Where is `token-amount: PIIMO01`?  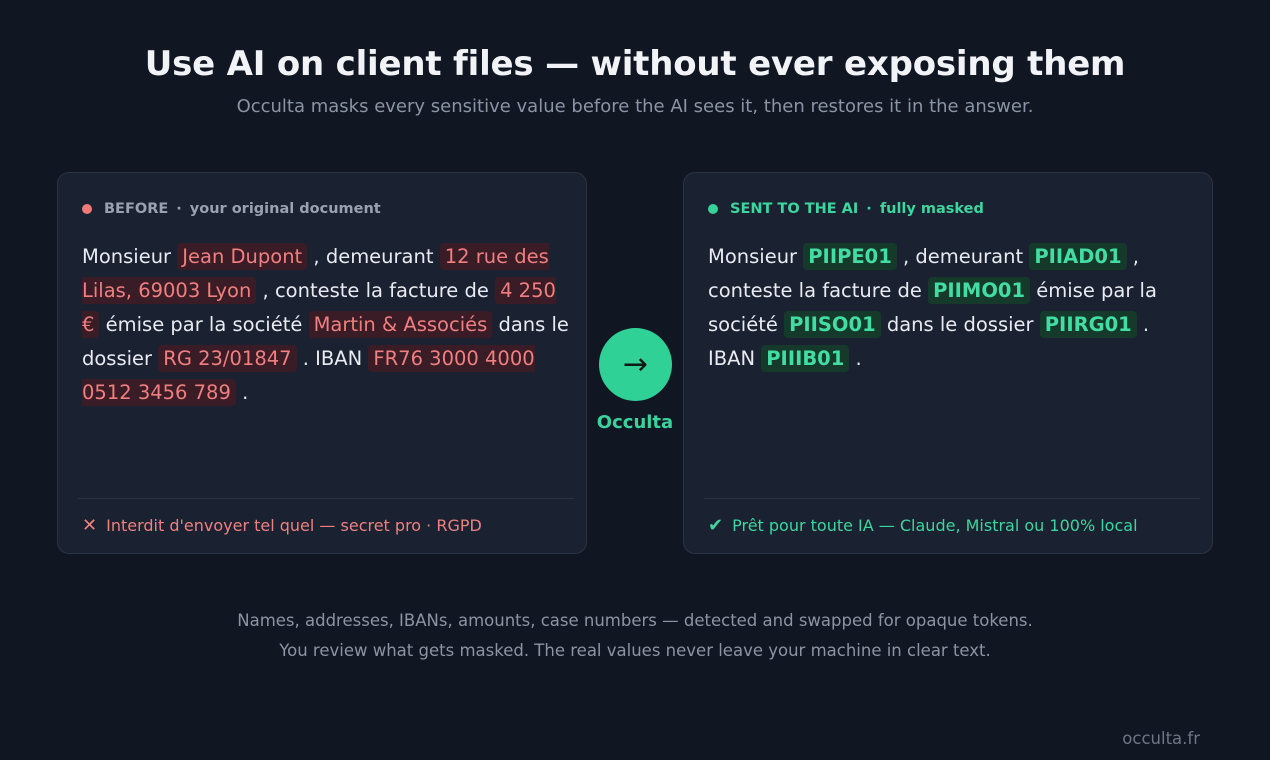
token-amount: PIIMO01 is located at coordinates (979, 290).